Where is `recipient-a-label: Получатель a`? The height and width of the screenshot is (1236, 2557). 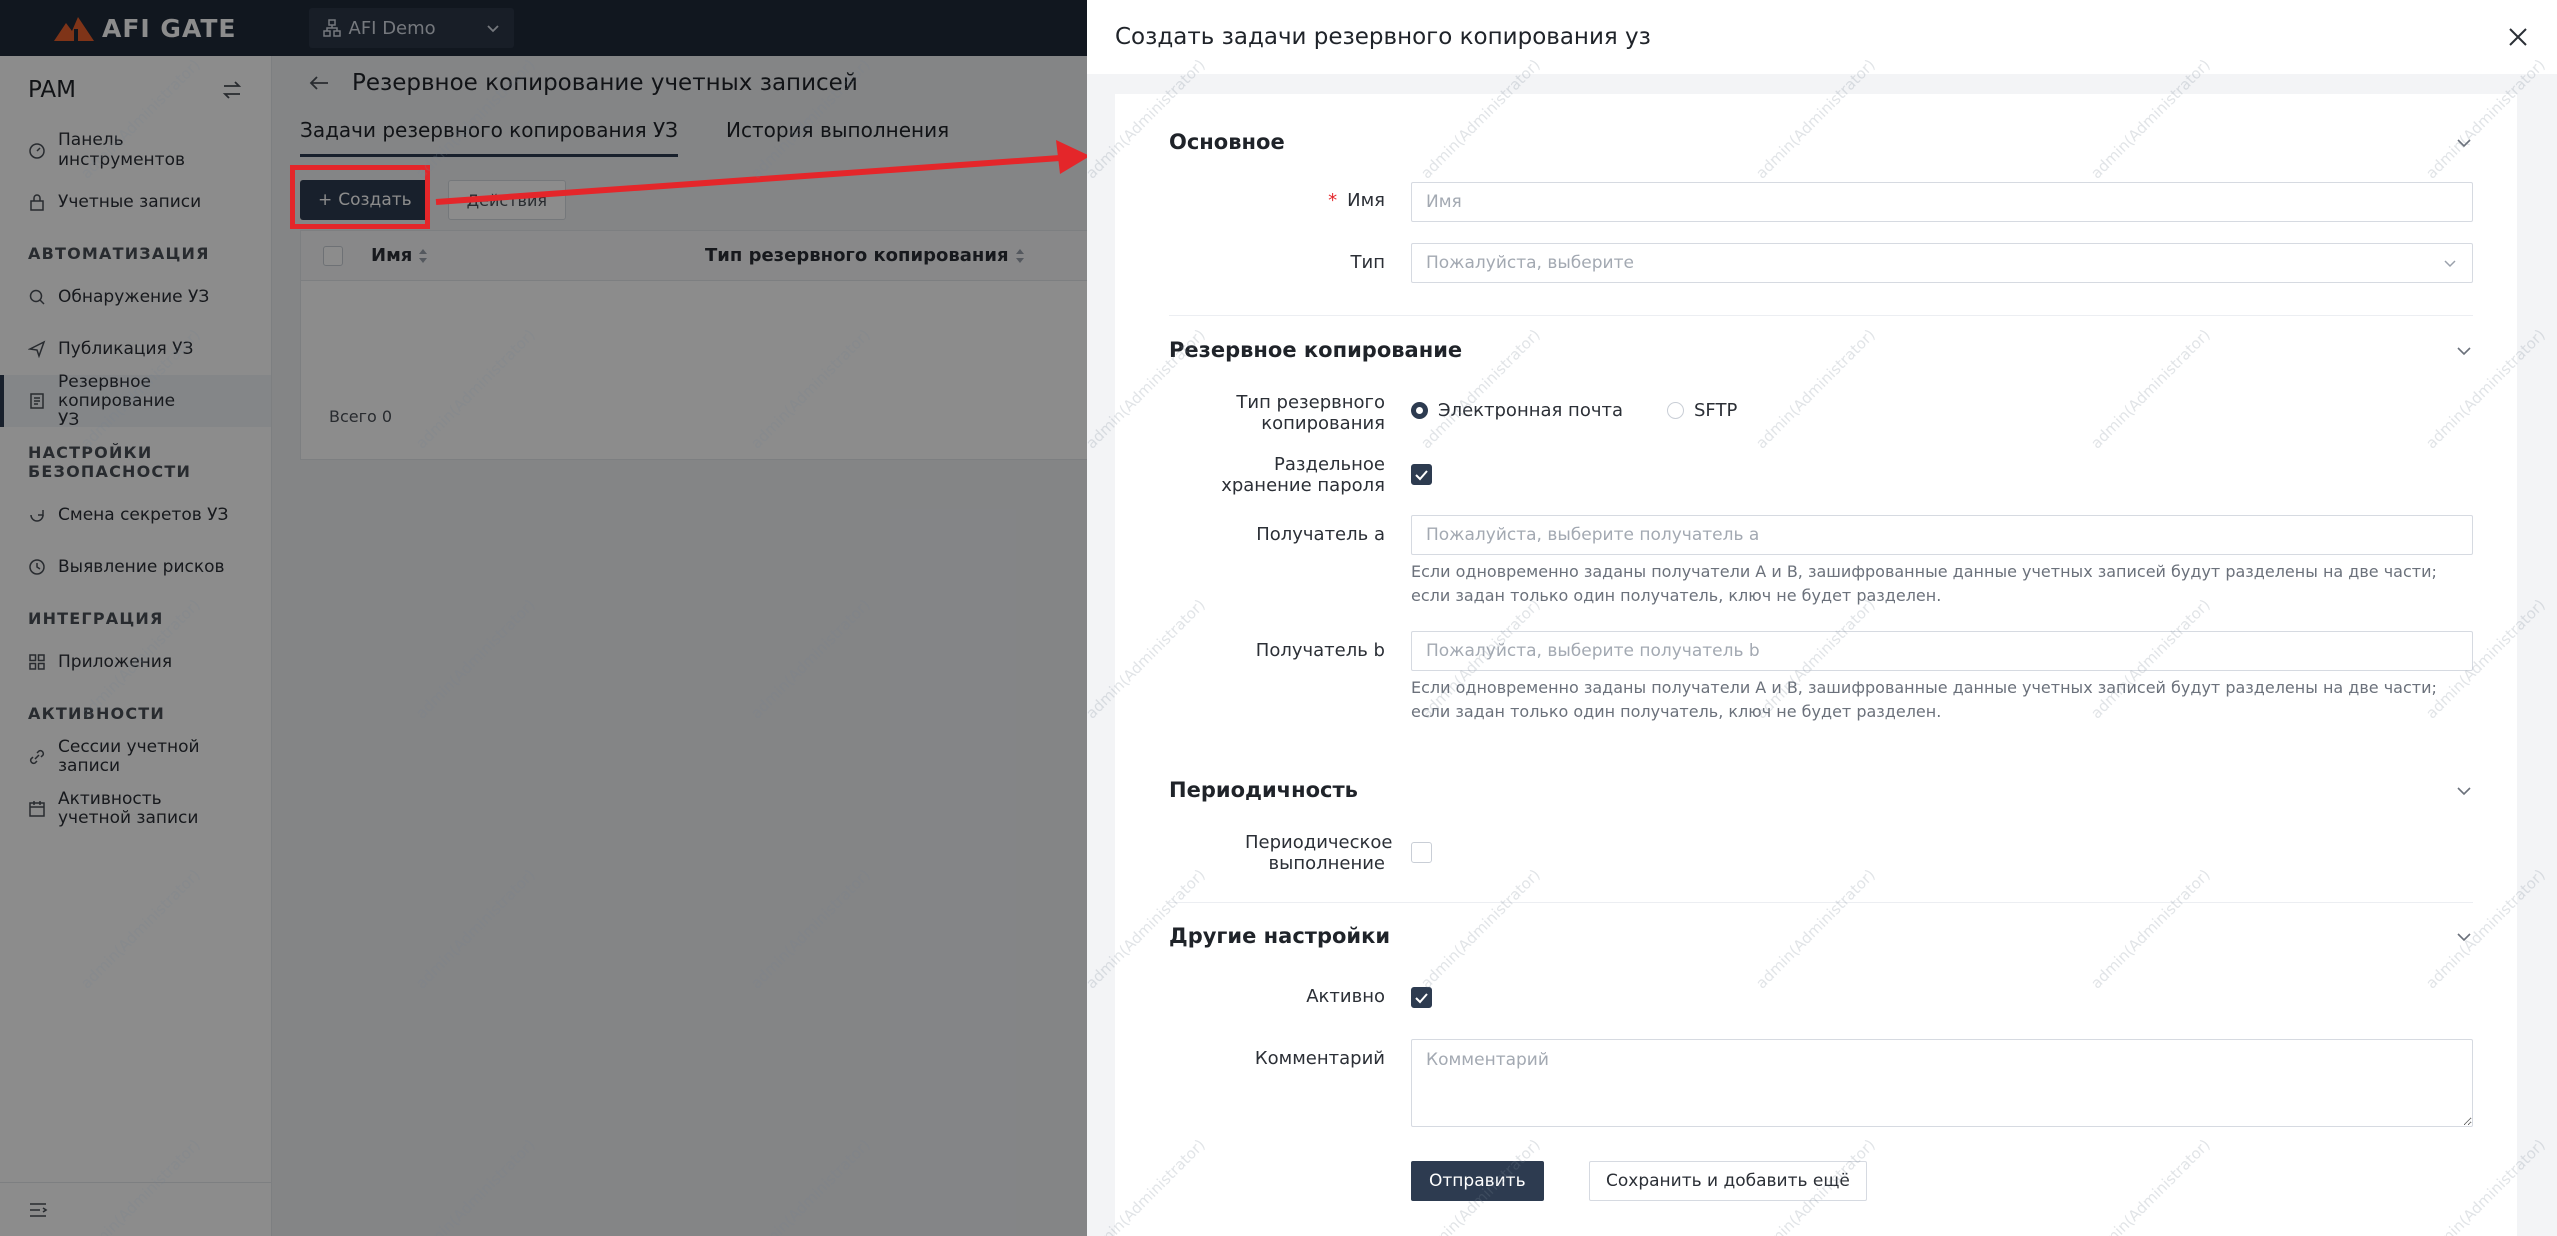
recipient-a-label: Получатель a is located at coordinates (1320, 534).